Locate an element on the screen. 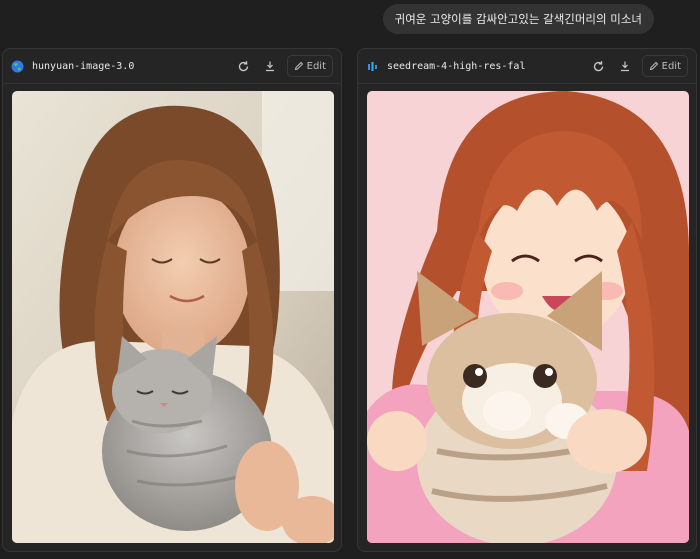  model-name: hunyuan-image-3.0 is located at coordinates (83, 66).